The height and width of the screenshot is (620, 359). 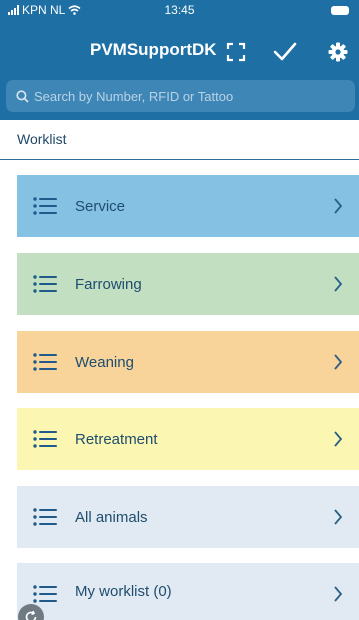 I want to click on worklist-item-weaning: Weaning, so click(x=188, y=362).